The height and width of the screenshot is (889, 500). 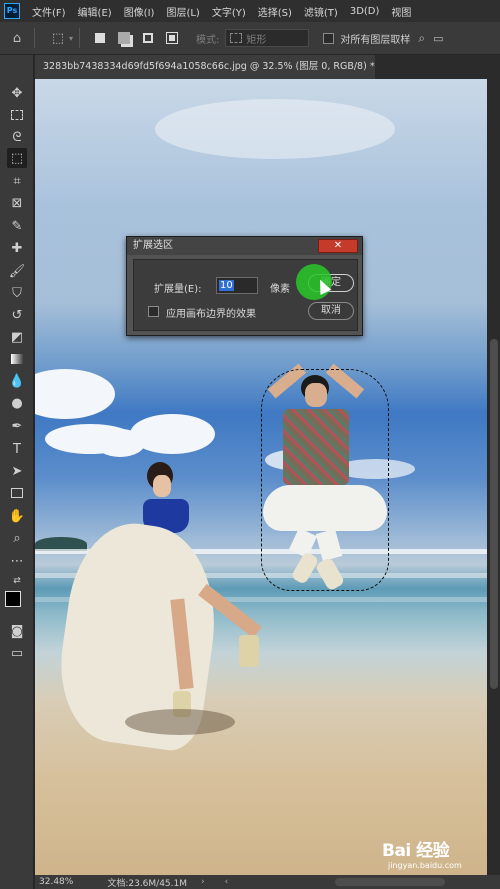 I want to click on menu-edit: 编辑(E), so click(x=95, y=11).